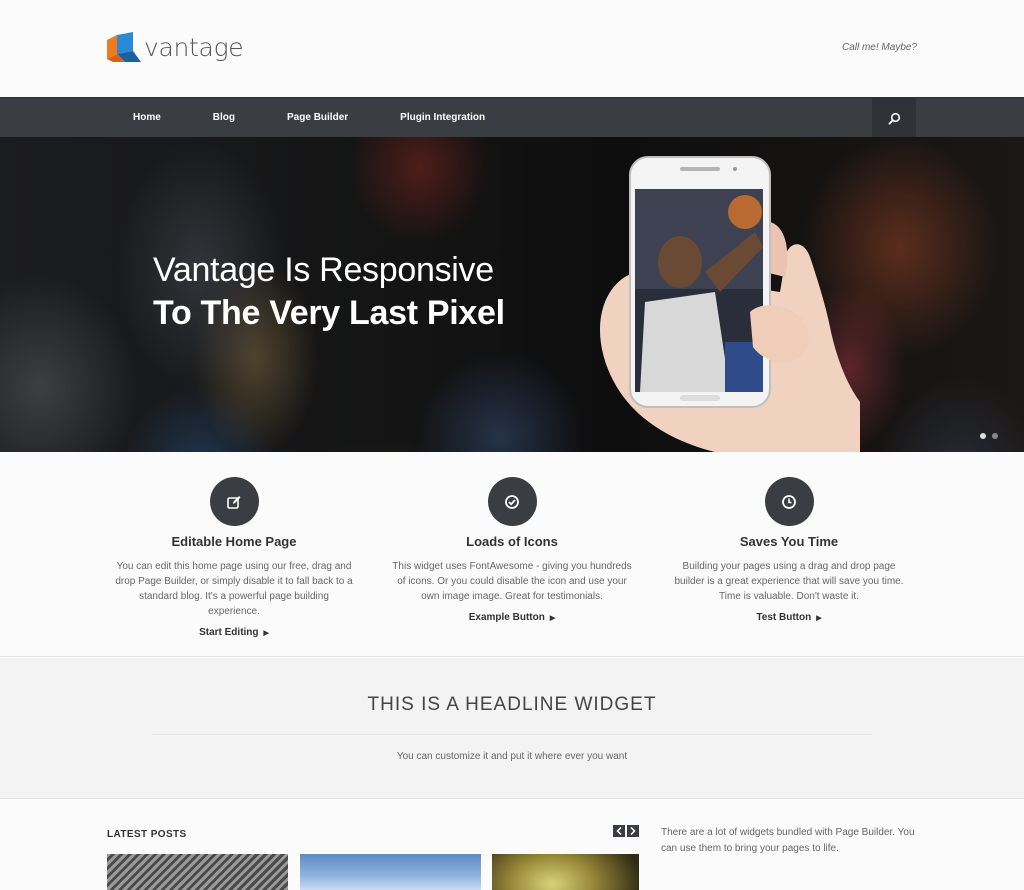 The image size is (1024, 890). I want to click on example-button-link: Example Button ▶, so click(512, 617).